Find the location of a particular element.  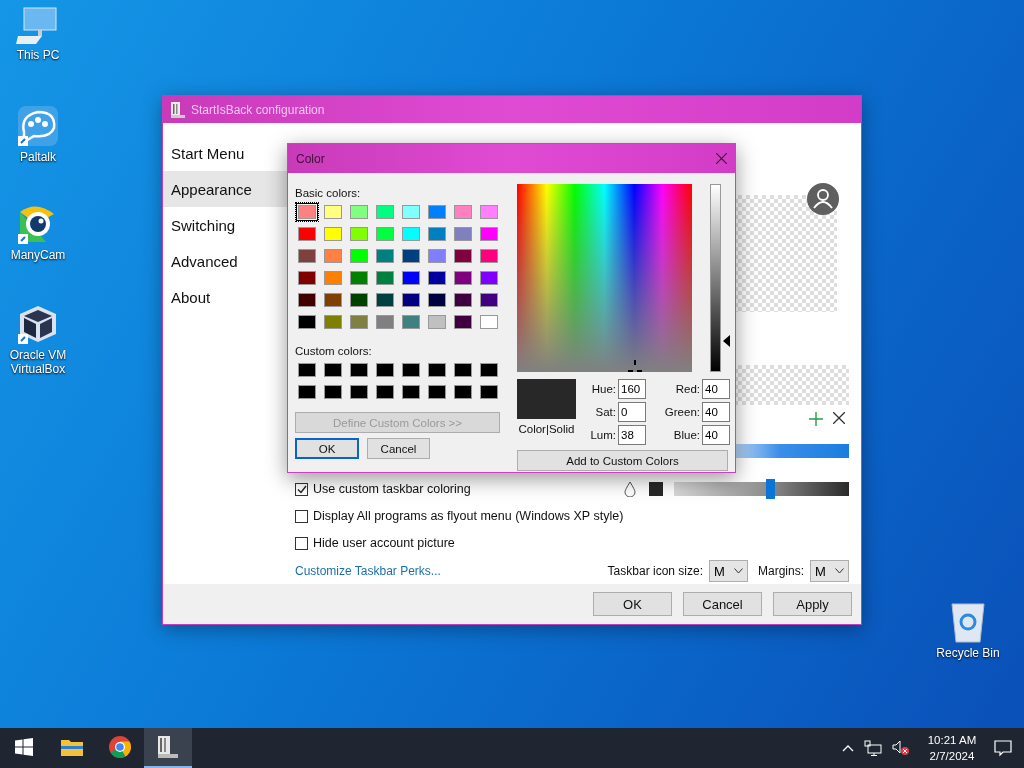

app-window-icon is located at coordinates (168, 747).